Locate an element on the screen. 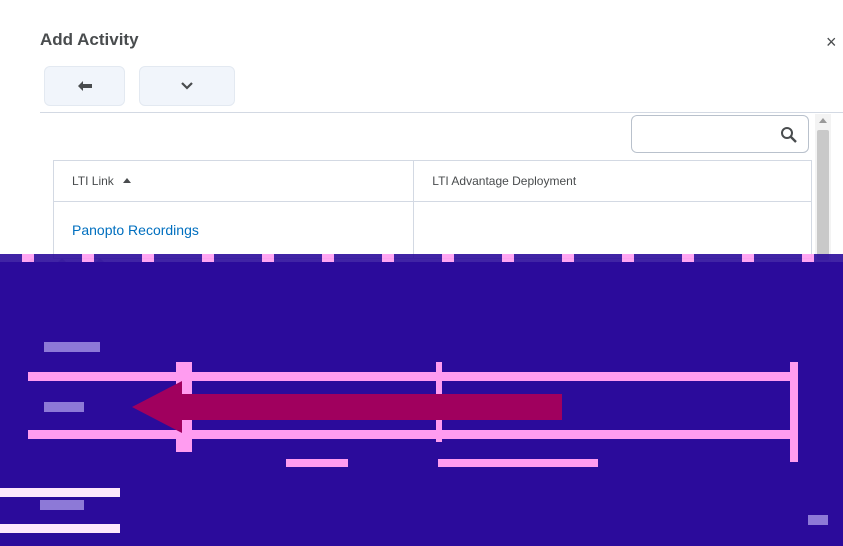 This screenshot has height=546, width=843. more-options-button is located at coordinates (187, 86).